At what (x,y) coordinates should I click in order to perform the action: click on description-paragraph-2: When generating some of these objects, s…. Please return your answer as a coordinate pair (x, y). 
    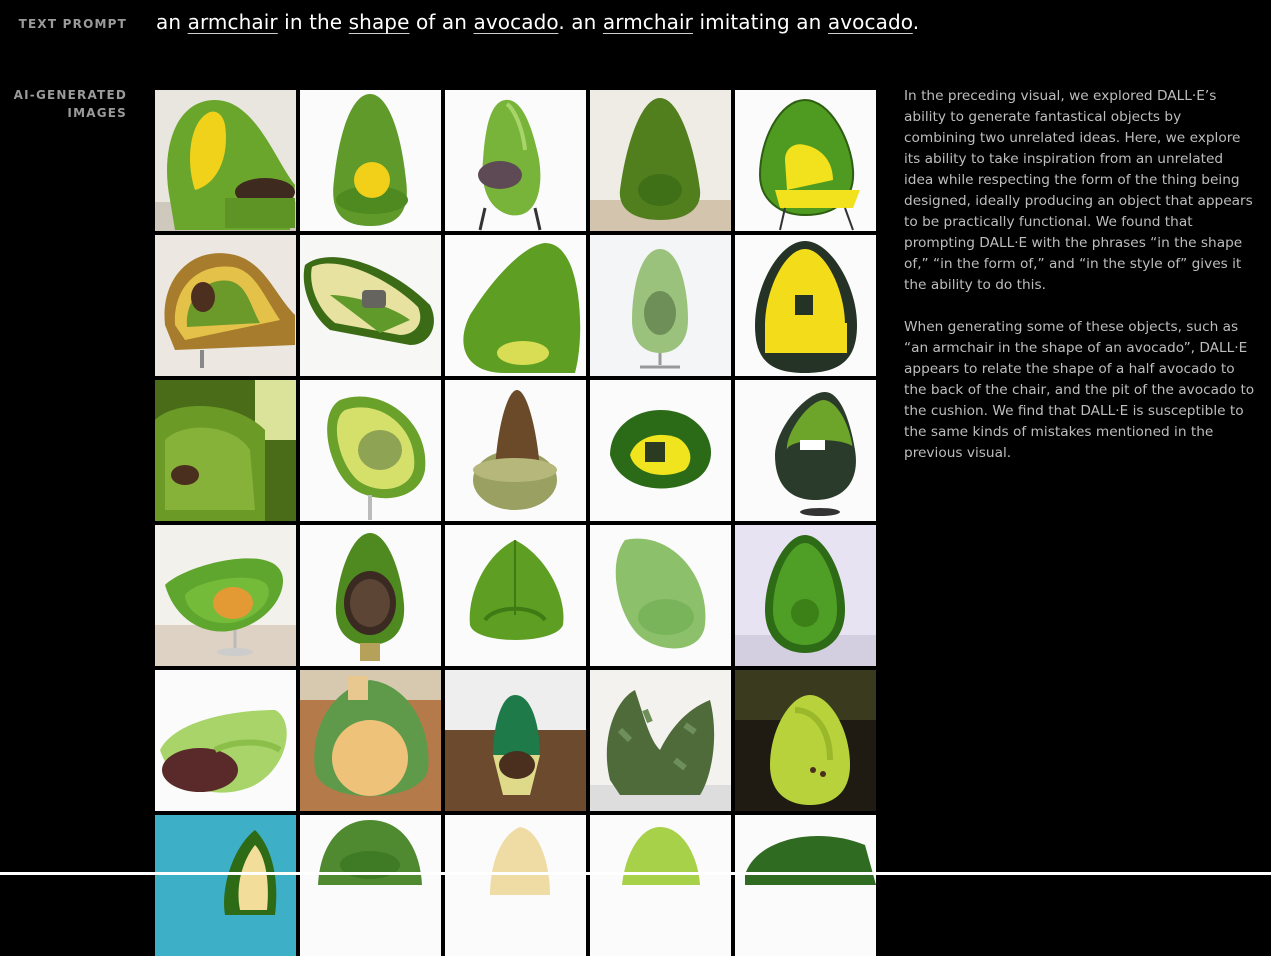
    Looking at the image, I should click on (1079, 390).